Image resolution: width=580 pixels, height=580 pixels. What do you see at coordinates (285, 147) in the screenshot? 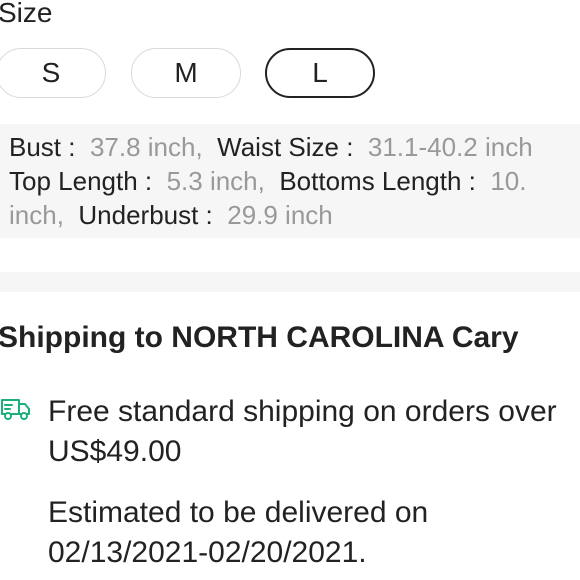
I see `waist-label: Waist Size :` at bounding box center [285, 147].